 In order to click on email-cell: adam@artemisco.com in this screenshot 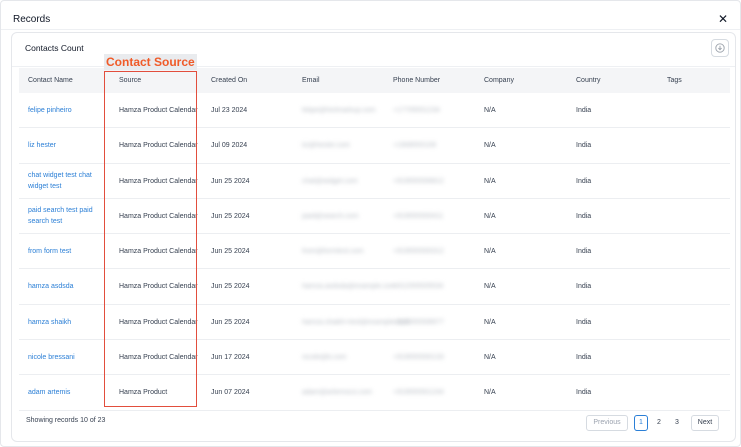, I will do `click(345, 392)`.